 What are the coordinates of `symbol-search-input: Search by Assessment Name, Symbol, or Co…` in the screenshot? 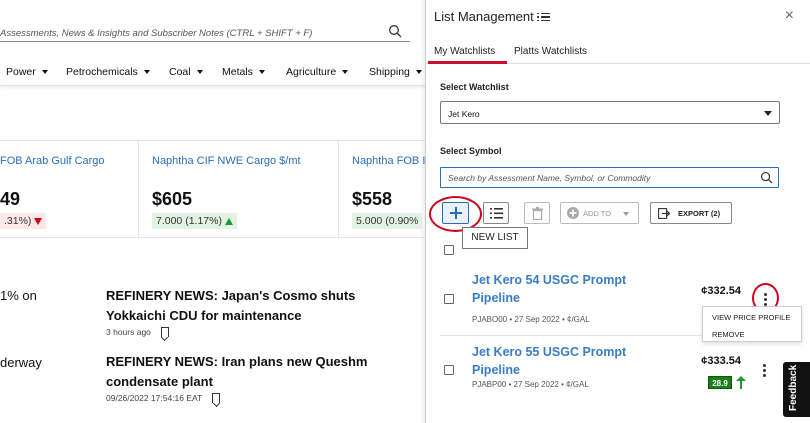 It's located at (609, 177).